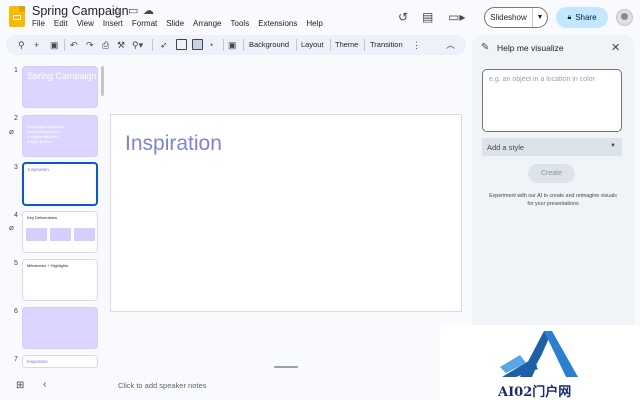 The width and height of the screenshot is (640, 400). I want to click on slide-number: 5, so click(16, 263).